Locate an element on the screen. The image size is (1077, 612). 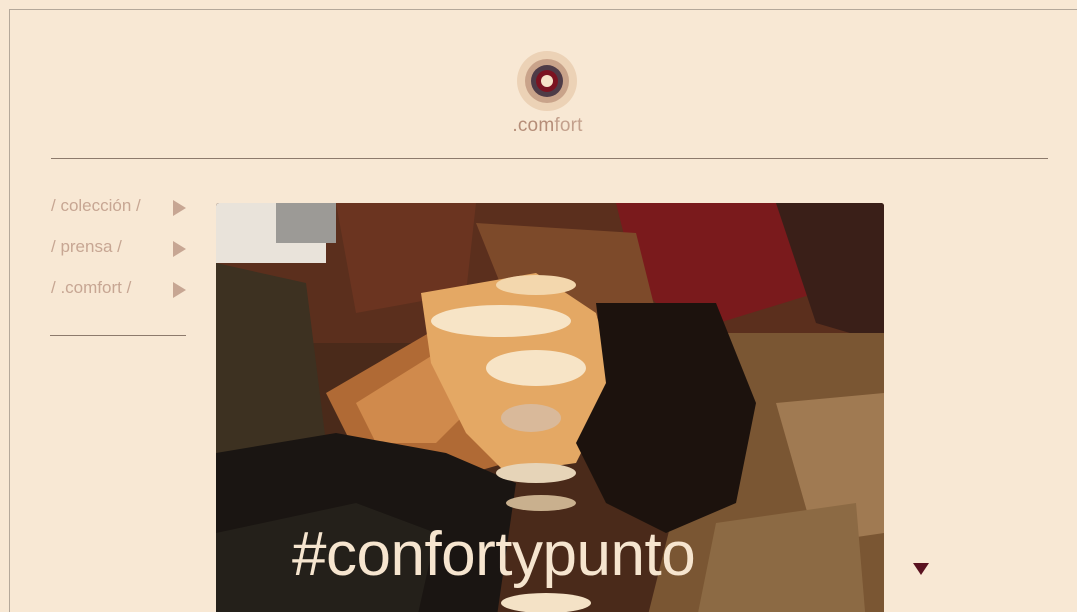
hero-hashtag: #confortypunto is located at coordinates (494, 554).